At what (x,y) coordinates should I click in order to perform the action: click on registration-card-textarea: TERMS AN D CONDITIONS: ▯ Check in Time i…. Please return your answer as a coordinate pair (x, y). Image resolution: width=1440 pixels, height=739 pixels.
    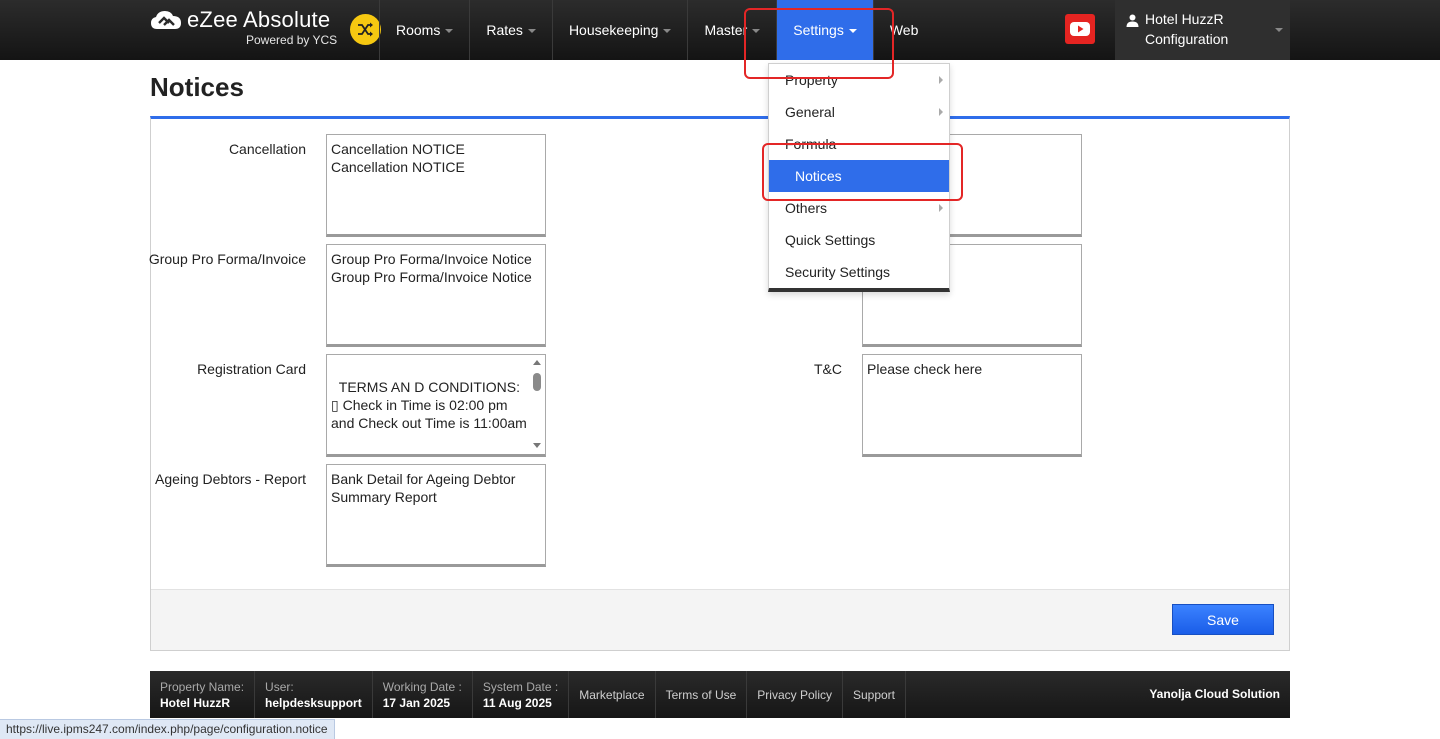
    Looking at the image, I should click on (436, 405).